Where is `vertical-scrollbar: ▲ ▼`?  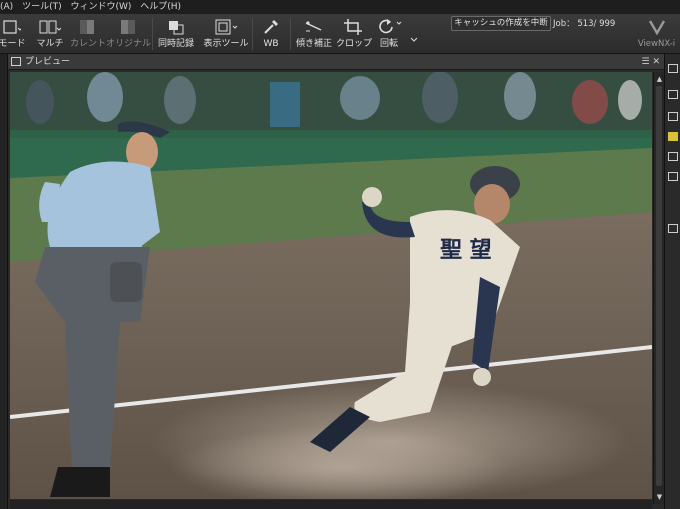 vertical-scrollbar: ▲ ▼ is located at coordinates (658, 288).